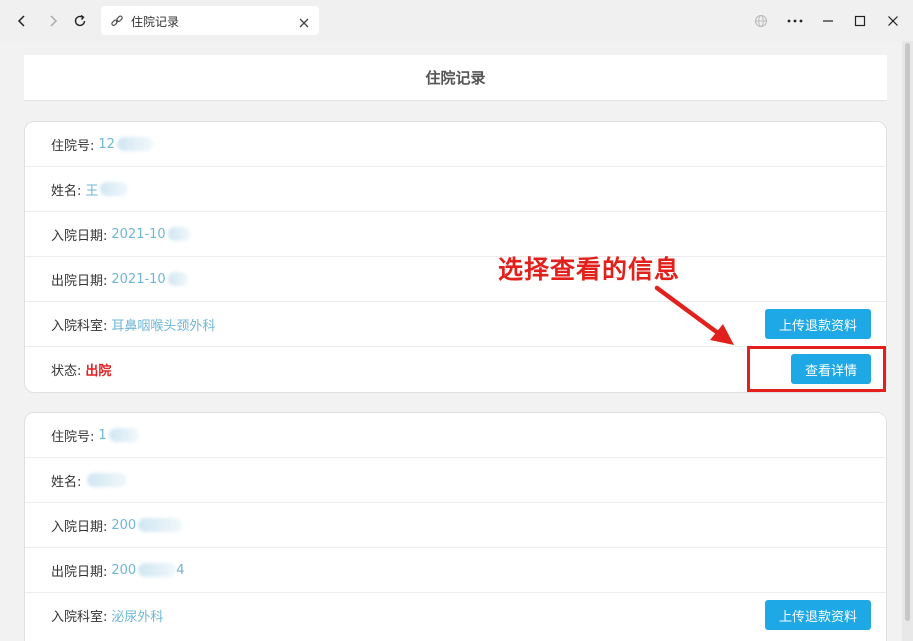 This screenshot has height=641, width=913. I want to click on refresh-icon, so click(80, 21).